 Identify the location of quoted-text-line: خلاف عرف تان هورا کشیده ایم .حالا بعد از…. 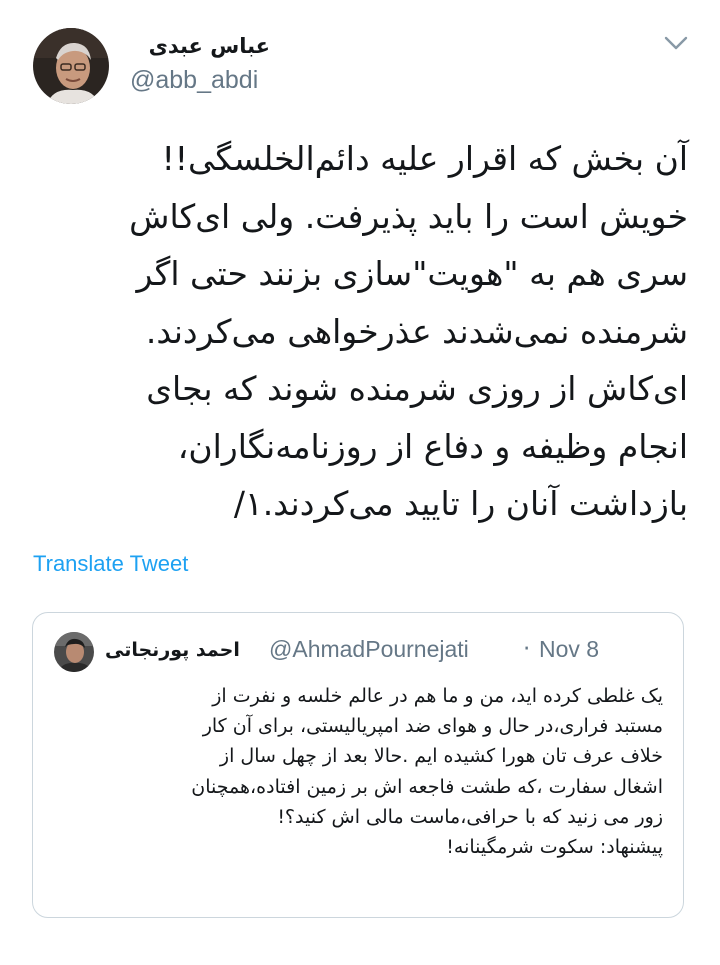
(441, 756).